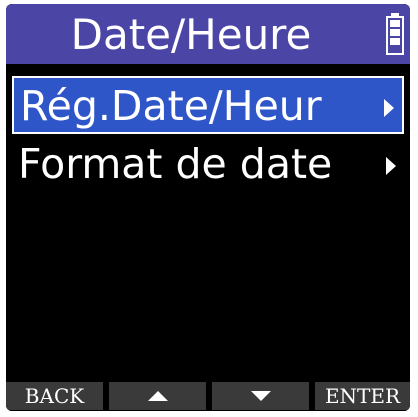 The image size is (418, 417). I want to click on back-button-label: BACK, so click(54, 396).